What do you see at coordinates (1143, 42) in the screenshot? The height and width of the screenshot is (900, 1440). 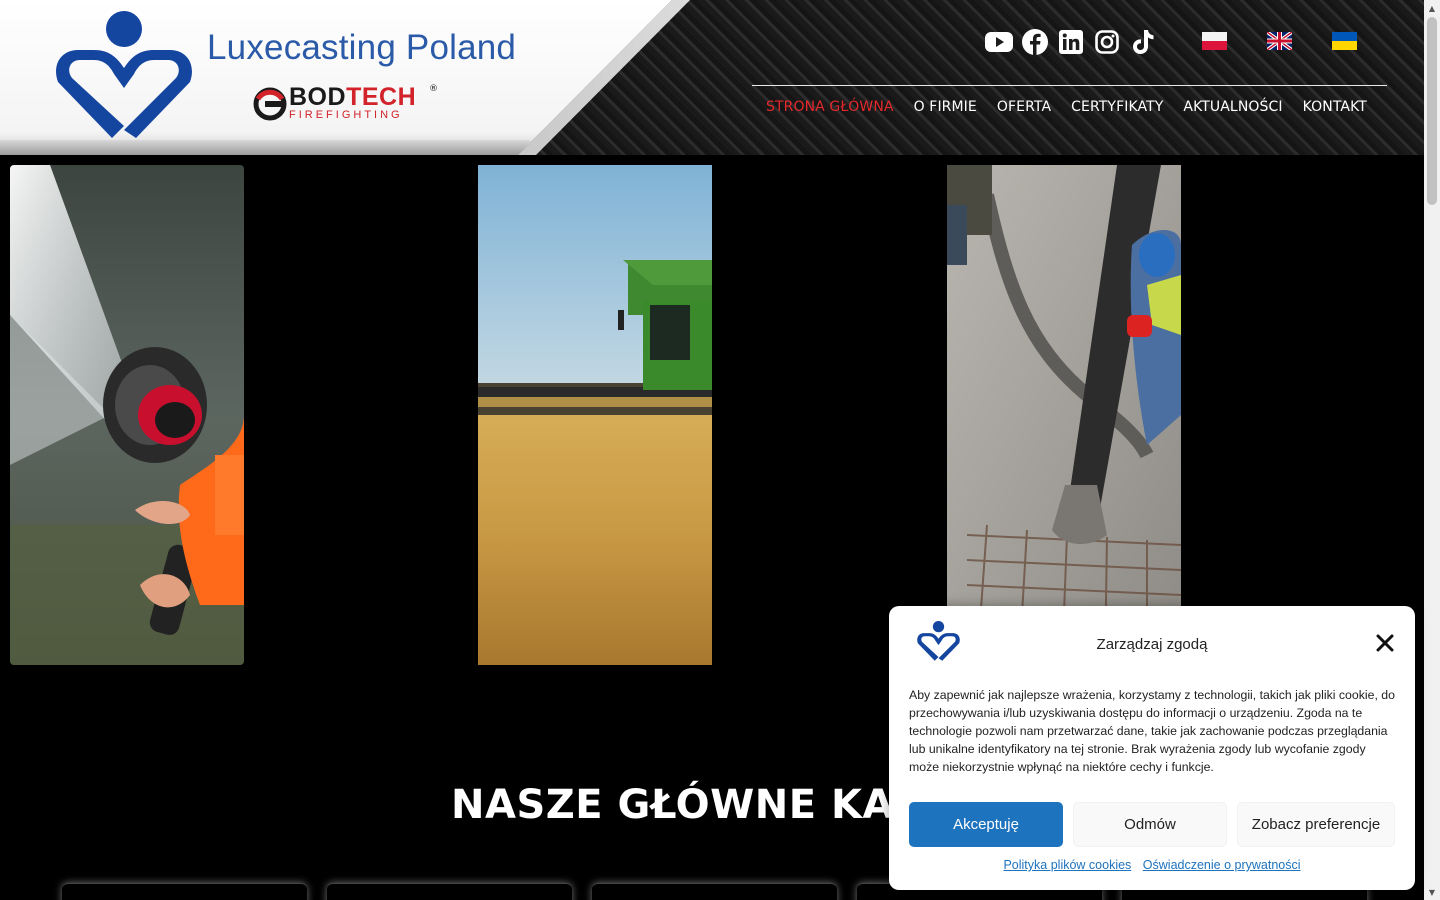 I see `tiktok-icon` at bounding box center [1143, 42].